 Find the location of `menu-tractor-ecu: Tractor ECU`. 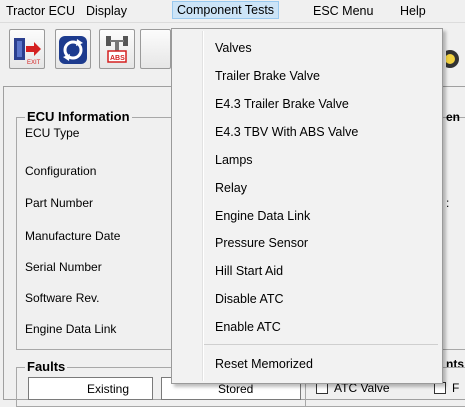

menu-tractor-ecu: Tractor ECU is located at coordinates (40, 11).